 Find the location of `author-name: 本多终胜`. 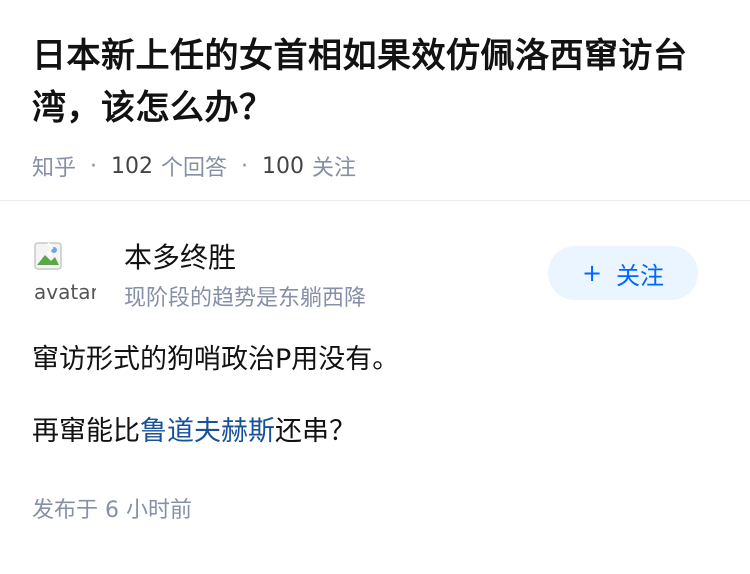

author-name: 本多终胜 is located at coordinates (180, 256).